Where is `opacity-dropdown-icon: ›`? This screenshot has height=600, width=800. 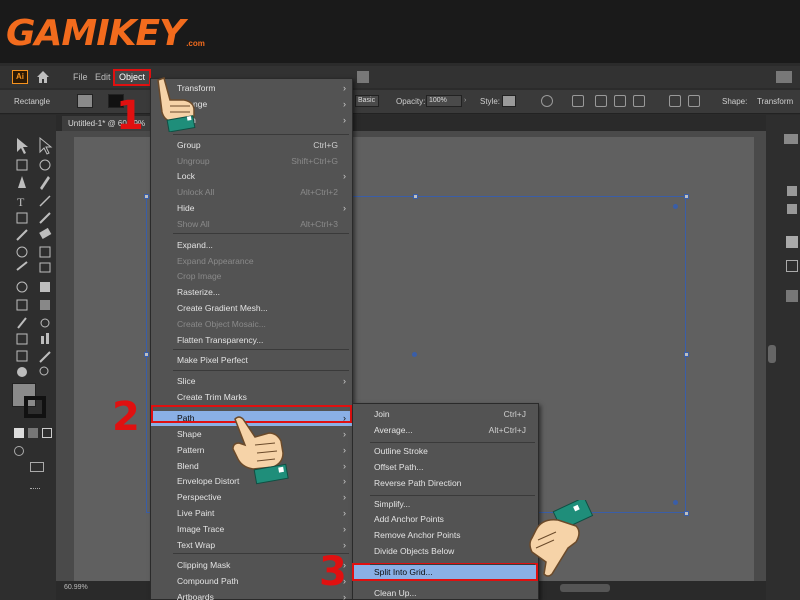 opacity-dropdown-icon: › is located at coordinates (468, 101).